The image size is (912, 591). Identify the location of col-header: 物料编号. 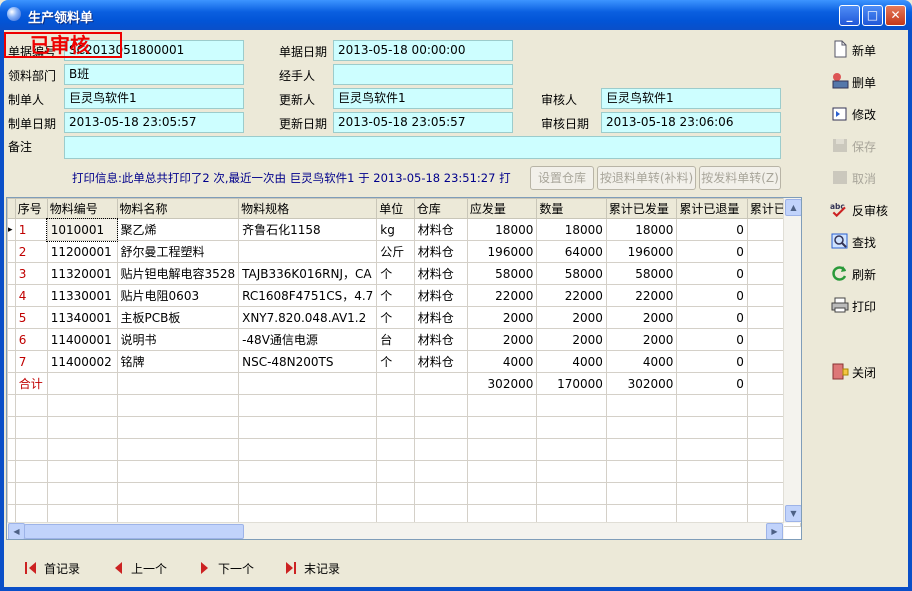
(82, 208).